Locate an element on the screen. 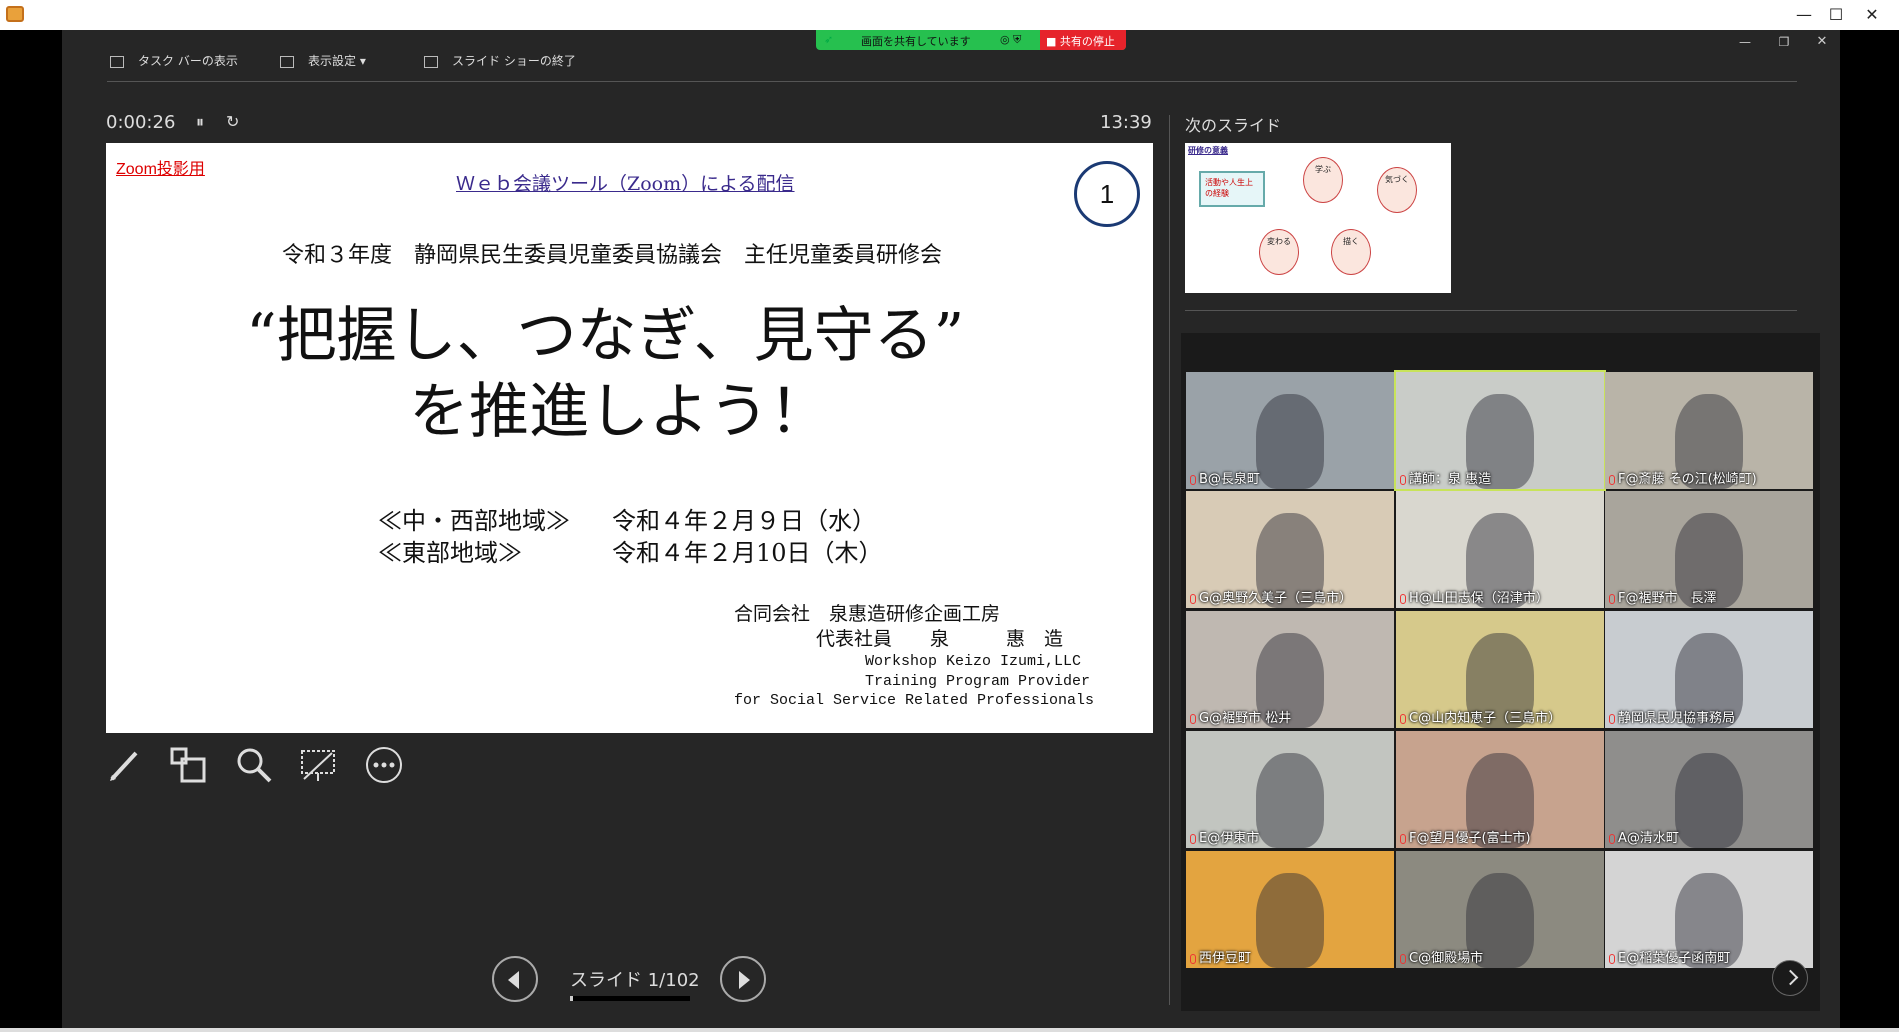  participant-name: G@裾野市 松井 is located at coordinates (1240, 716).